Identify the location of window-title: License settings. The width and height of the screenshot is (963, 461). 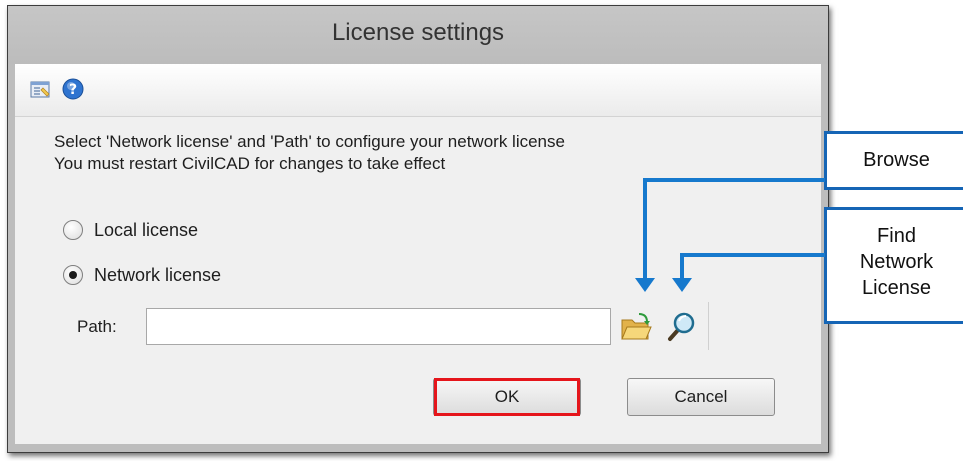
(418, 32).